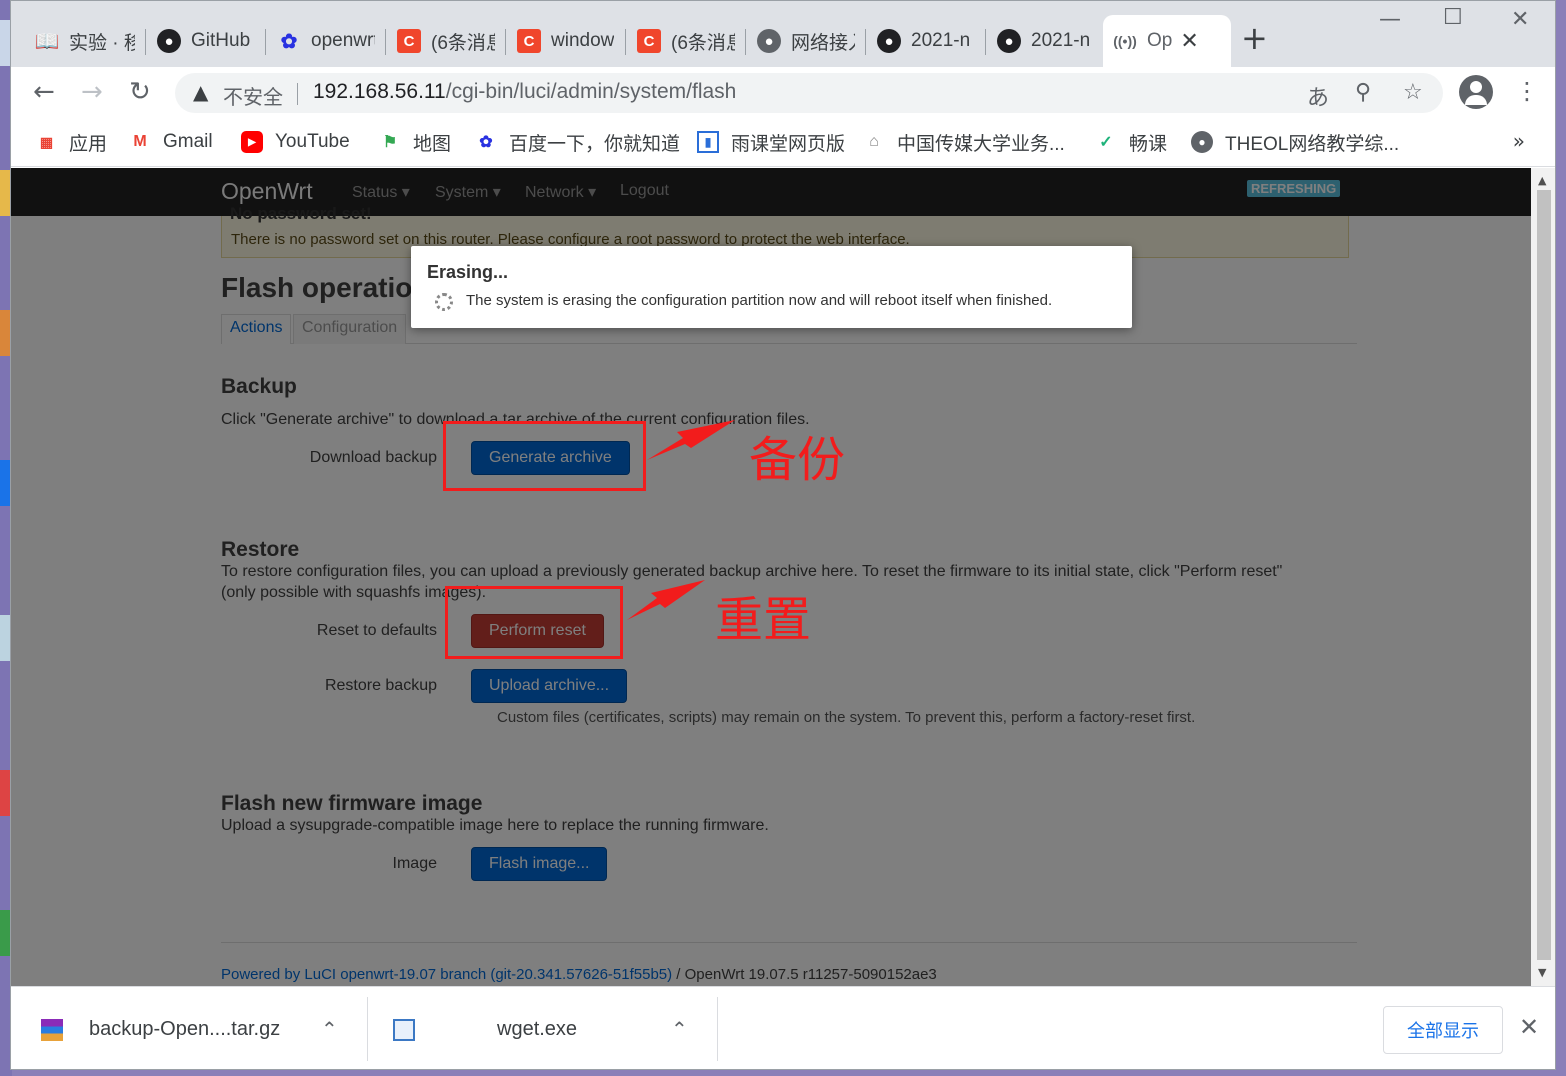 The width and height of the screenshot is (1566, 1076). Describe the element at coordinates (1529, 1027) in the screenshot. I see `close-downloads-icon: ✕` at that location.